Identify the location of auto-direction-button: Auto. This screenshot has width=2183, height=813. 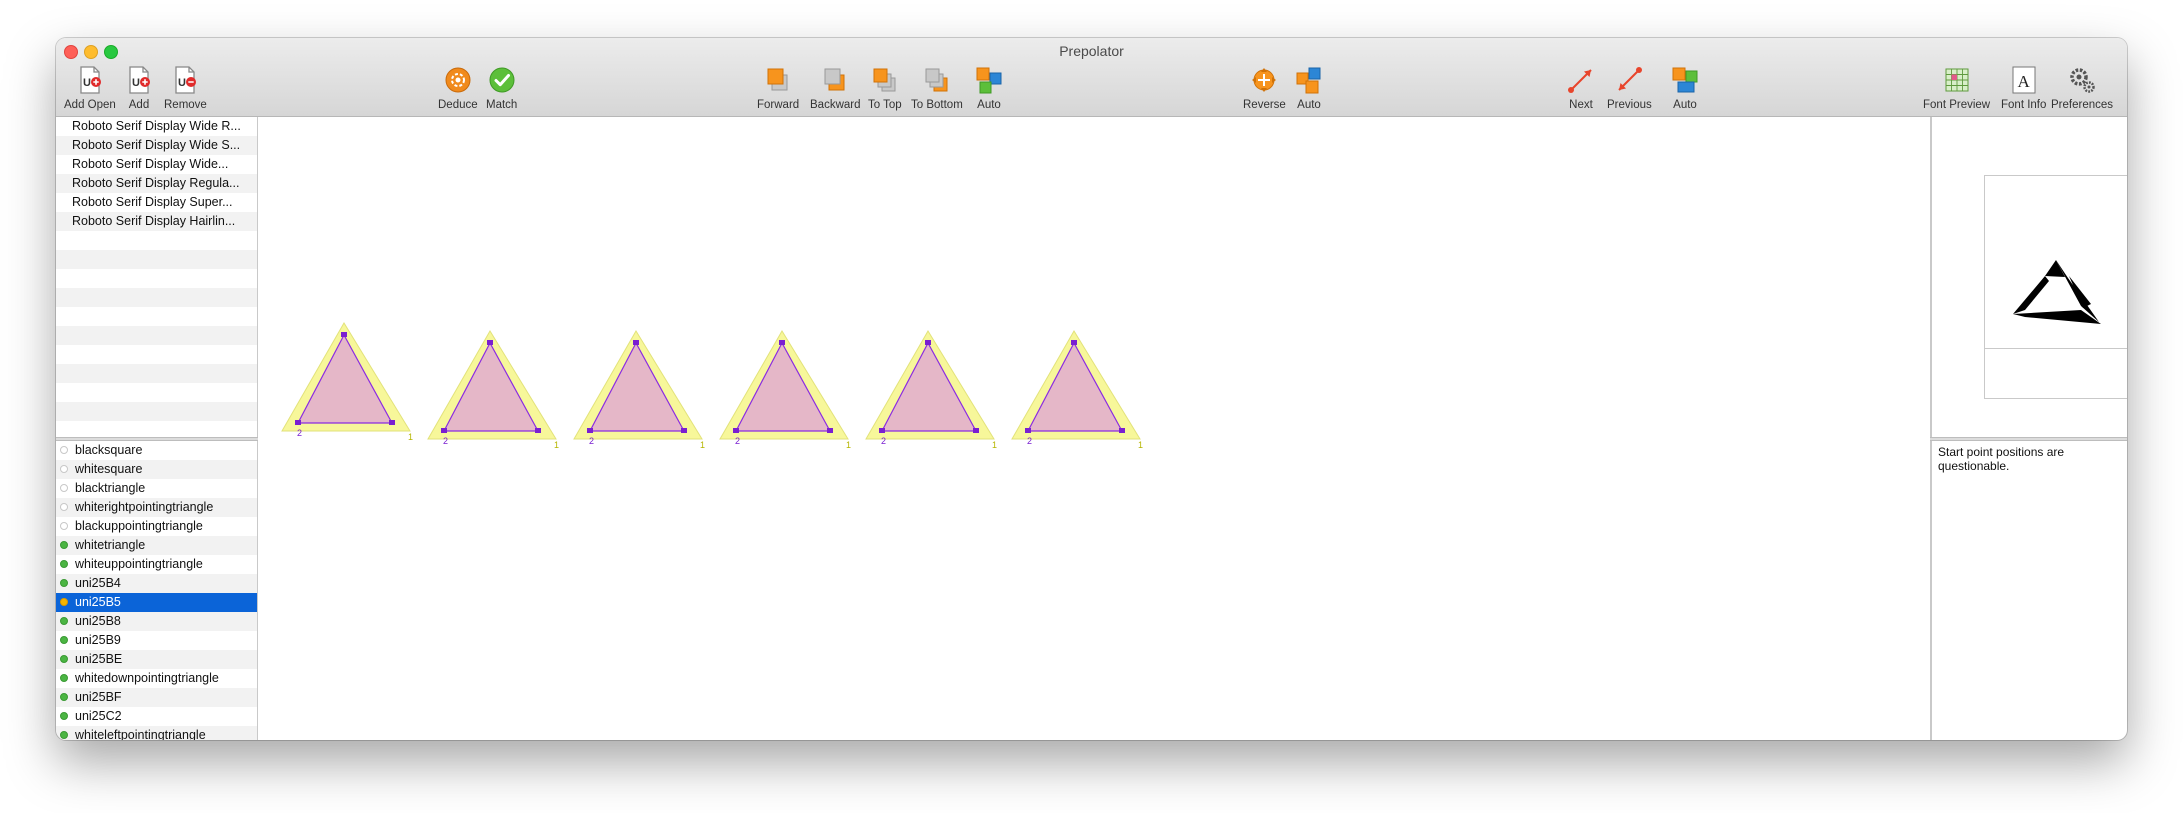
(1309, 88).